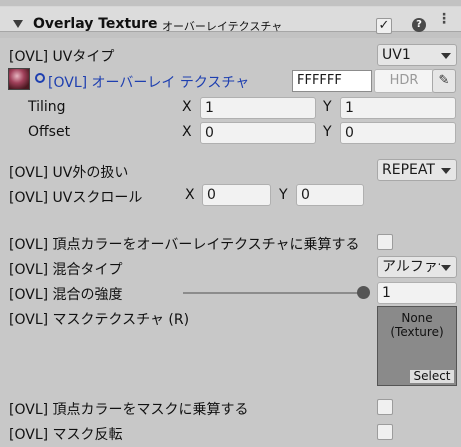 The width and height of the screenshot is (461, 447). What do you see at coordinates (66, 295) in the screenshot?
I see `blend-power-label: [OVL] 混合の強度` at bounding box center [66, 295].